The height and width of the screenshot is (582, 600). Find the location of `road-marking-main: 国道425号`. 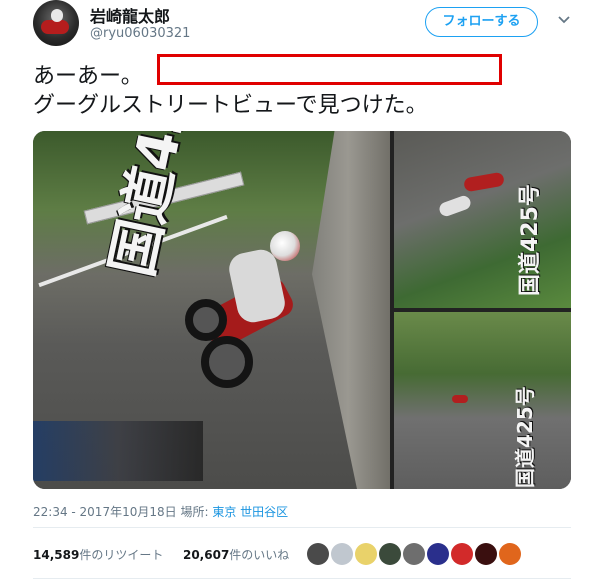

road-marking-main: 国道425号 is located at coordinates (160, 207).